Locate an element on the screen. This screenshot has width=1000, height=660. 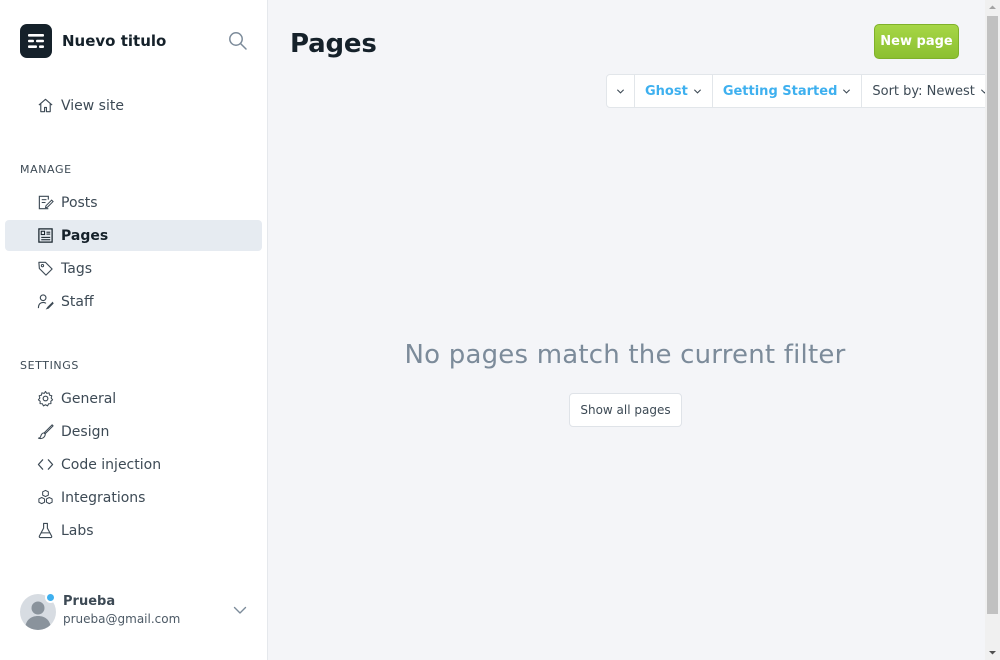
tag-icon is located at coordinates (45, 269).